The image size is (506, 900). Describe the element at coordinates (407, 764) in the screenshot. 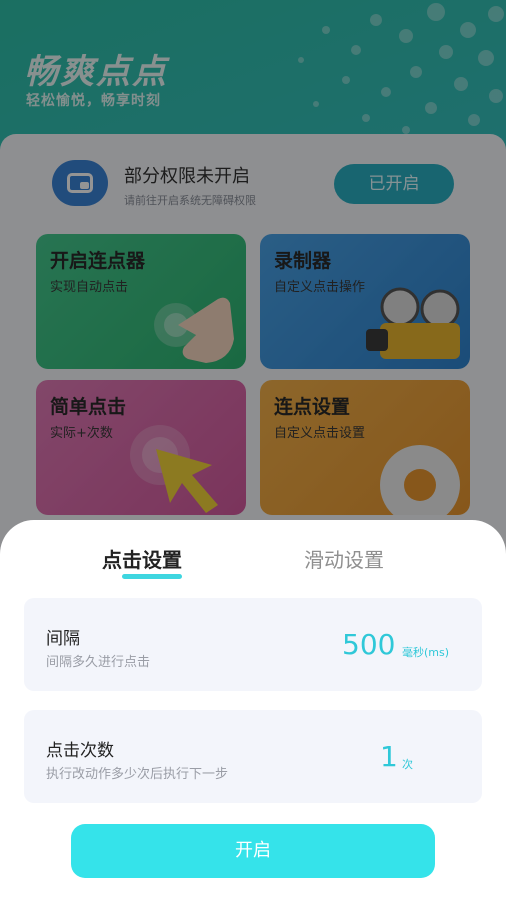

I see `click-count-unit: 次` at that location.